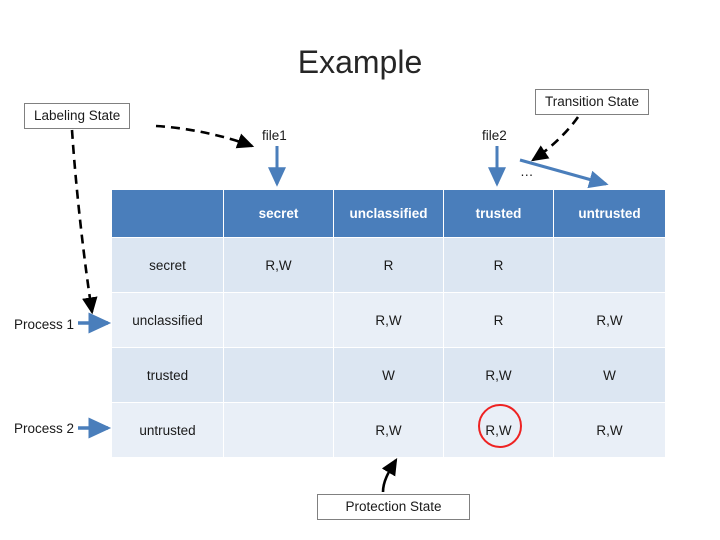  Describe the element at coordinates (494, 135) in the screenshot. I see `column-label-file2: file2` at that location.